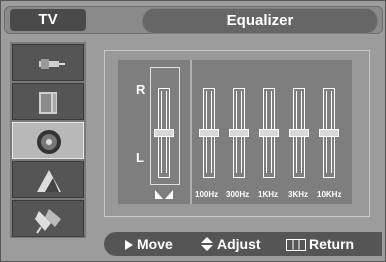 This screenshot has height=262, width=386. Describe the element at coordinates (155, 244) in the screenshot. I see `move-label: Move` at that location.